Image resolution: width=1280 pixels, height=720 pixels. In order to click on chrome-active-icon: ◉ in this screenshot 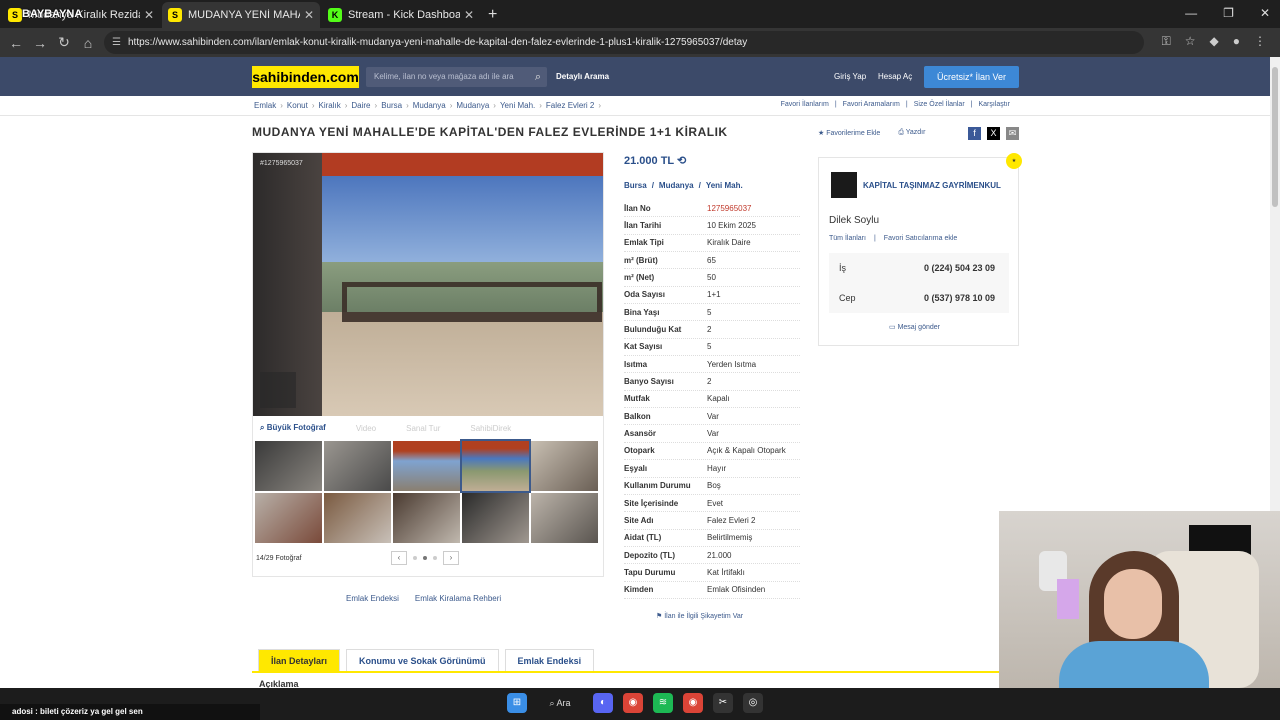, I will do `click(693, 703)`.